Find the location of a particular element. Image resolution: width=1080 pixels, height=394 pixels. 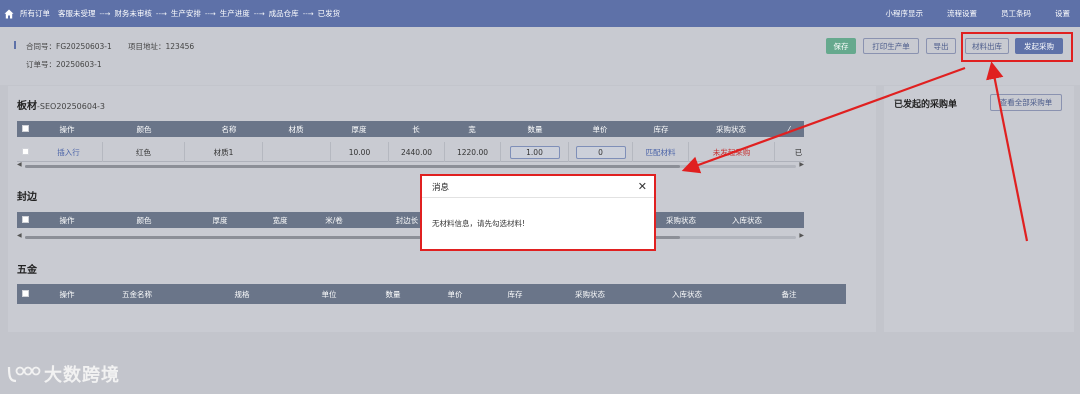

close-icon: ✕ is located at coordinates (642, 186).